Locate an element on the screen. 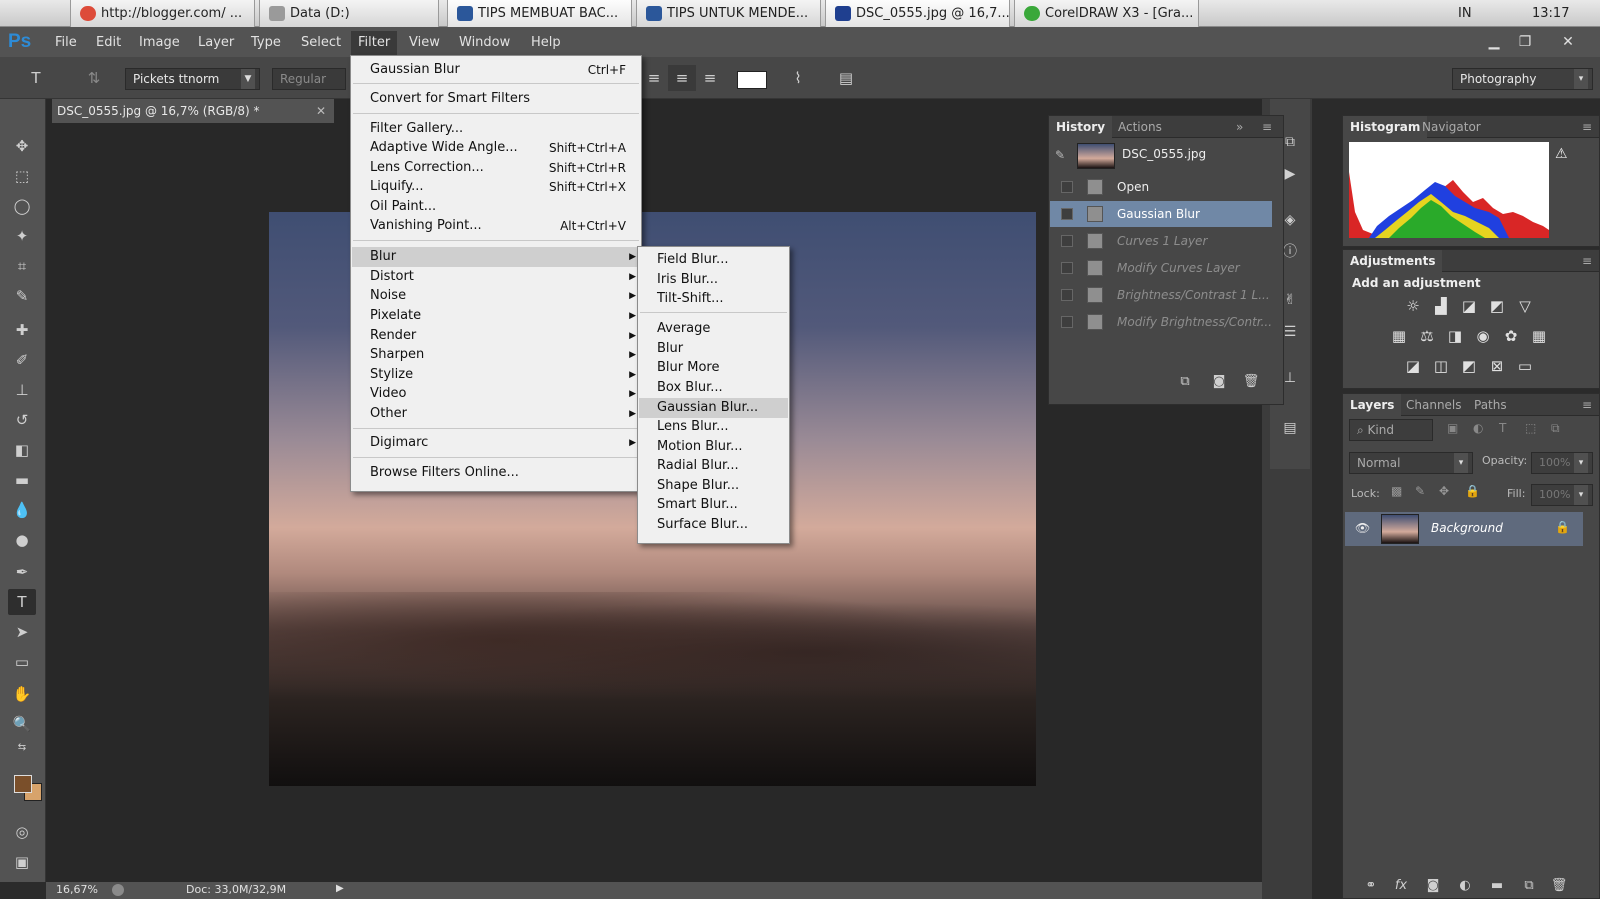 This screenshot has height=899, width=1600. delete-state-icon: 🗑 is located at coordinates (1251, 382).